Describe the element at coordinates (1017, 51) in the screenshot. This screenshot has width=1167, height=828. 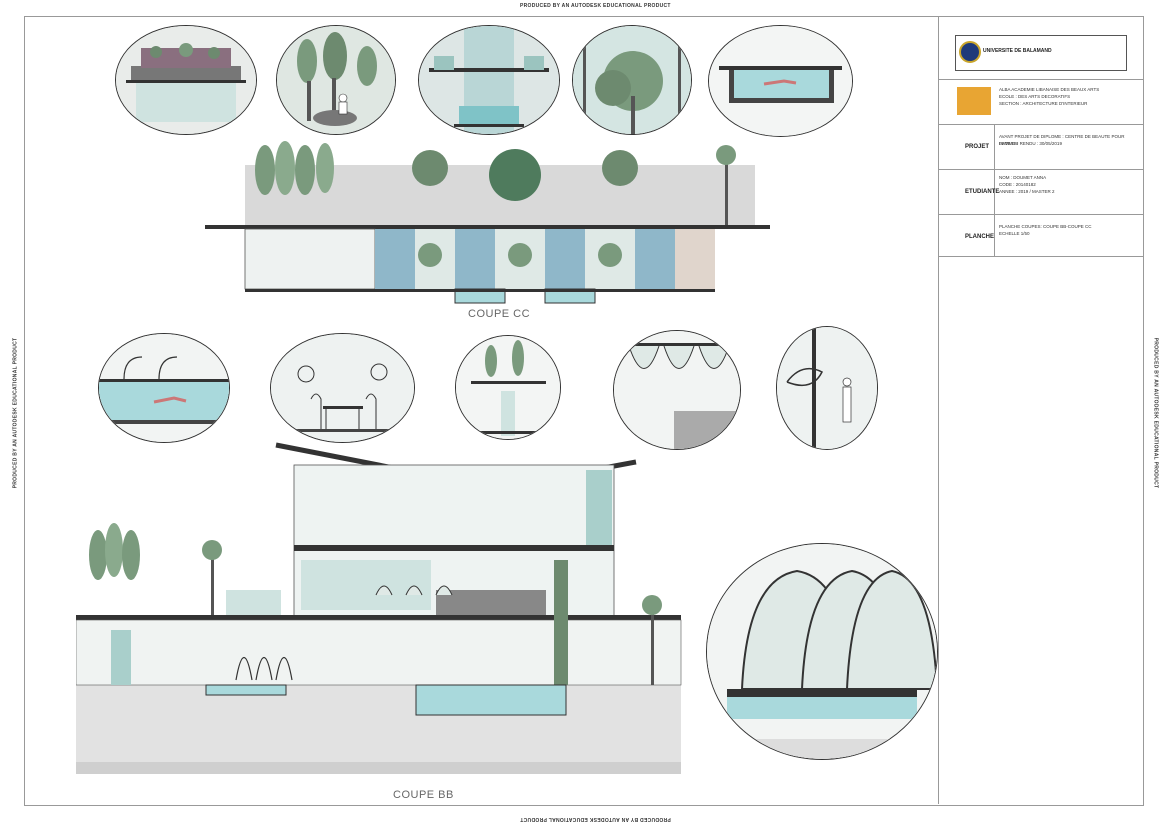
I see `university-name: UNIVERSITE DE BALAMAND` at that location.